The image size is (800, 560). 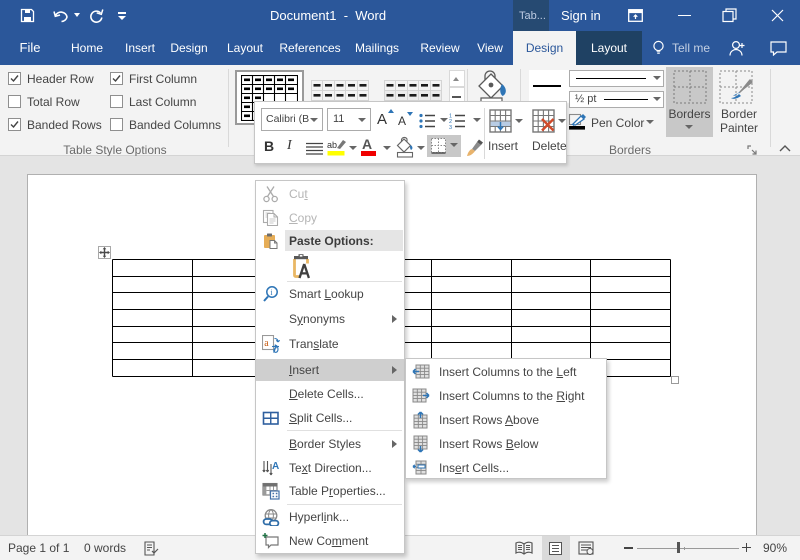 I want to click on svg-text: ab, so click(x=332, y=145).